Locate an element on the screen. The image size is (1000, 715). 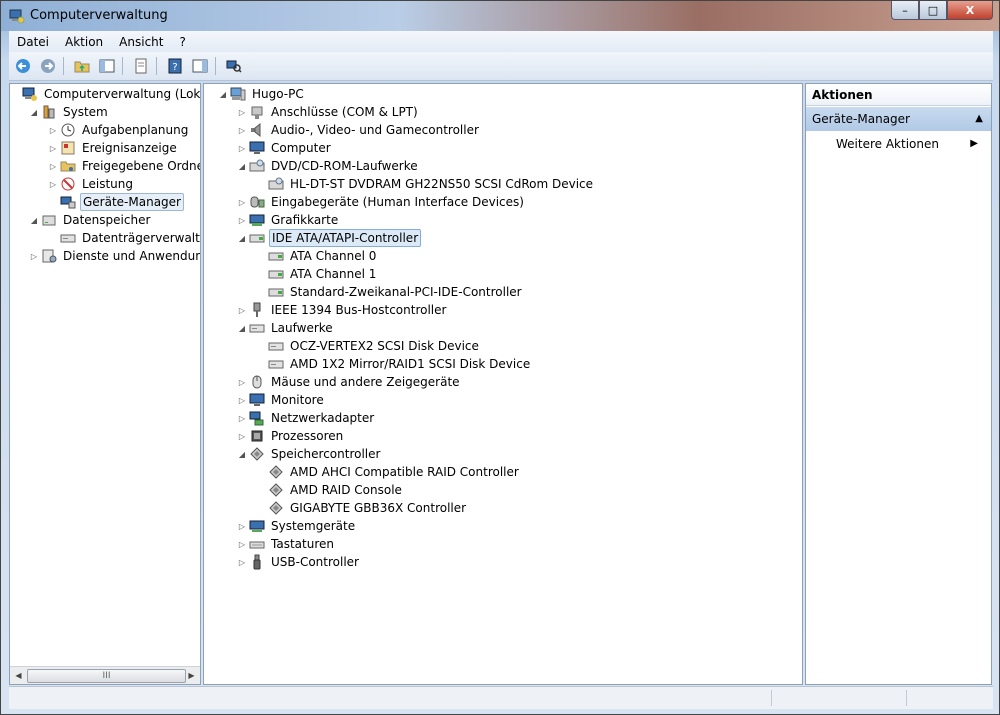
device-tree-item: ▷ Mäuse und andere Zeigegeräte is located at coordinates (349, 382).